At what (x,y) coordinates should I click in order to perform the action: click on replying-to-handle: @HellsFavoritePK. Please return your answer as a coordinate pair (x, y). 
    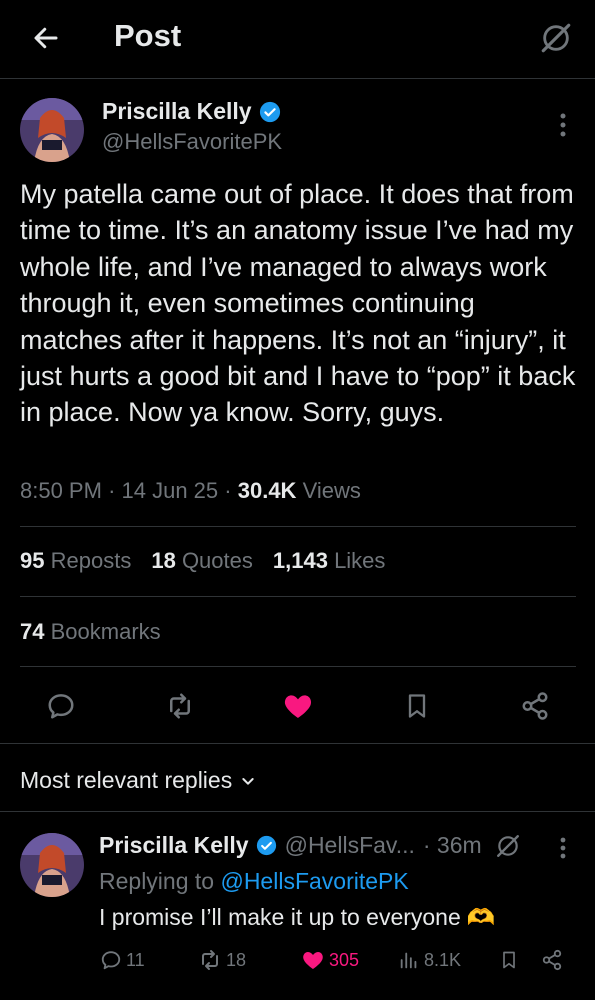
    Looking at the image, I should click on (314, 881).